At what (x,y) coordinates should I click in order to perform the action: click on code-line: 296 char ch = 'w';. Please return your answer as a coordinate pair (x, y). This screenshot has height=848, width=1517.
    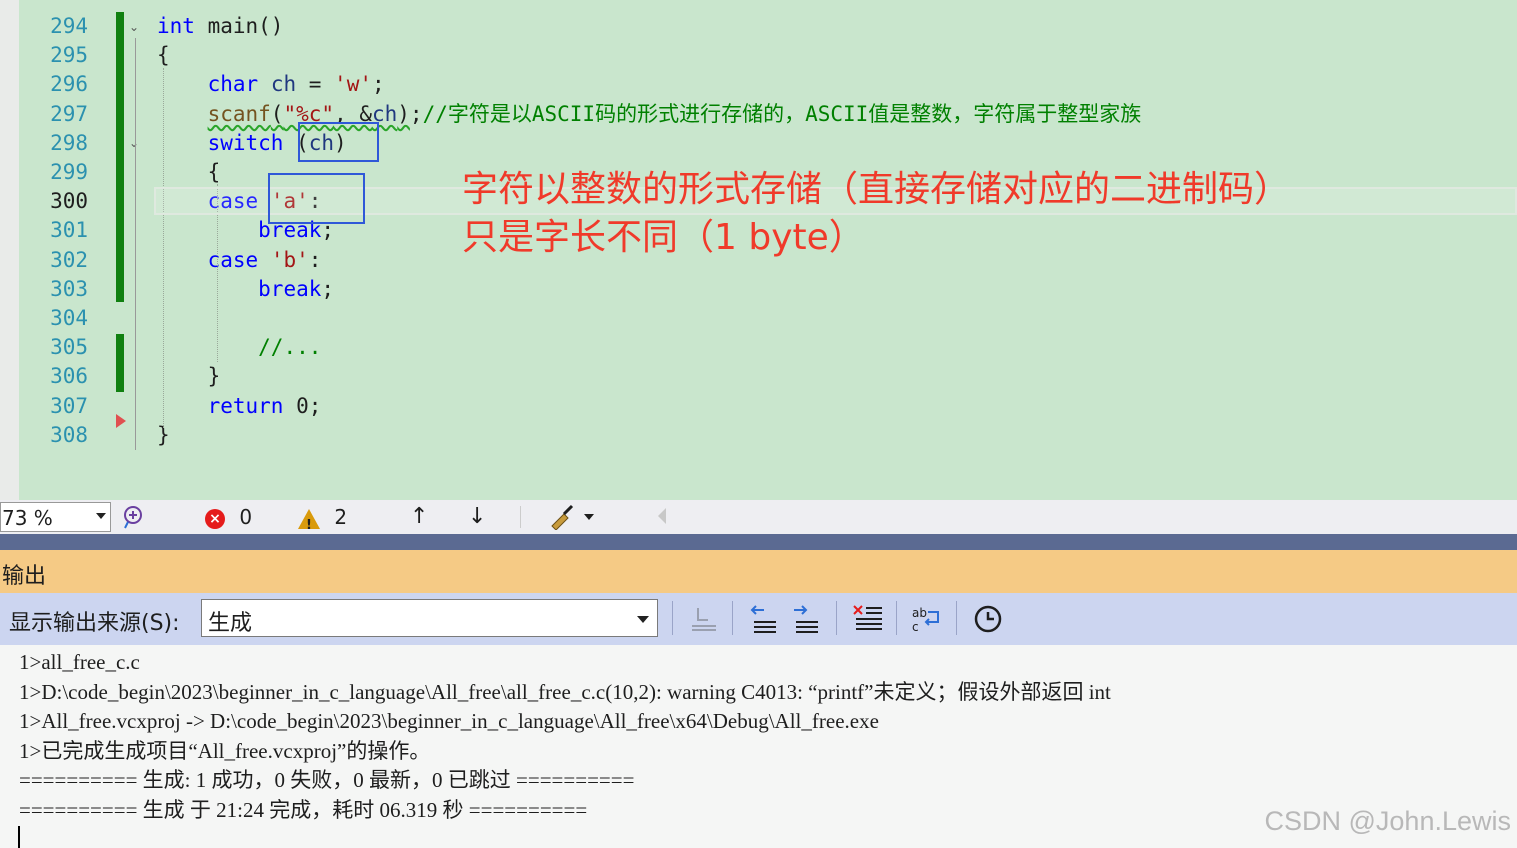
    Looking at the image, I should click on (758, 84).